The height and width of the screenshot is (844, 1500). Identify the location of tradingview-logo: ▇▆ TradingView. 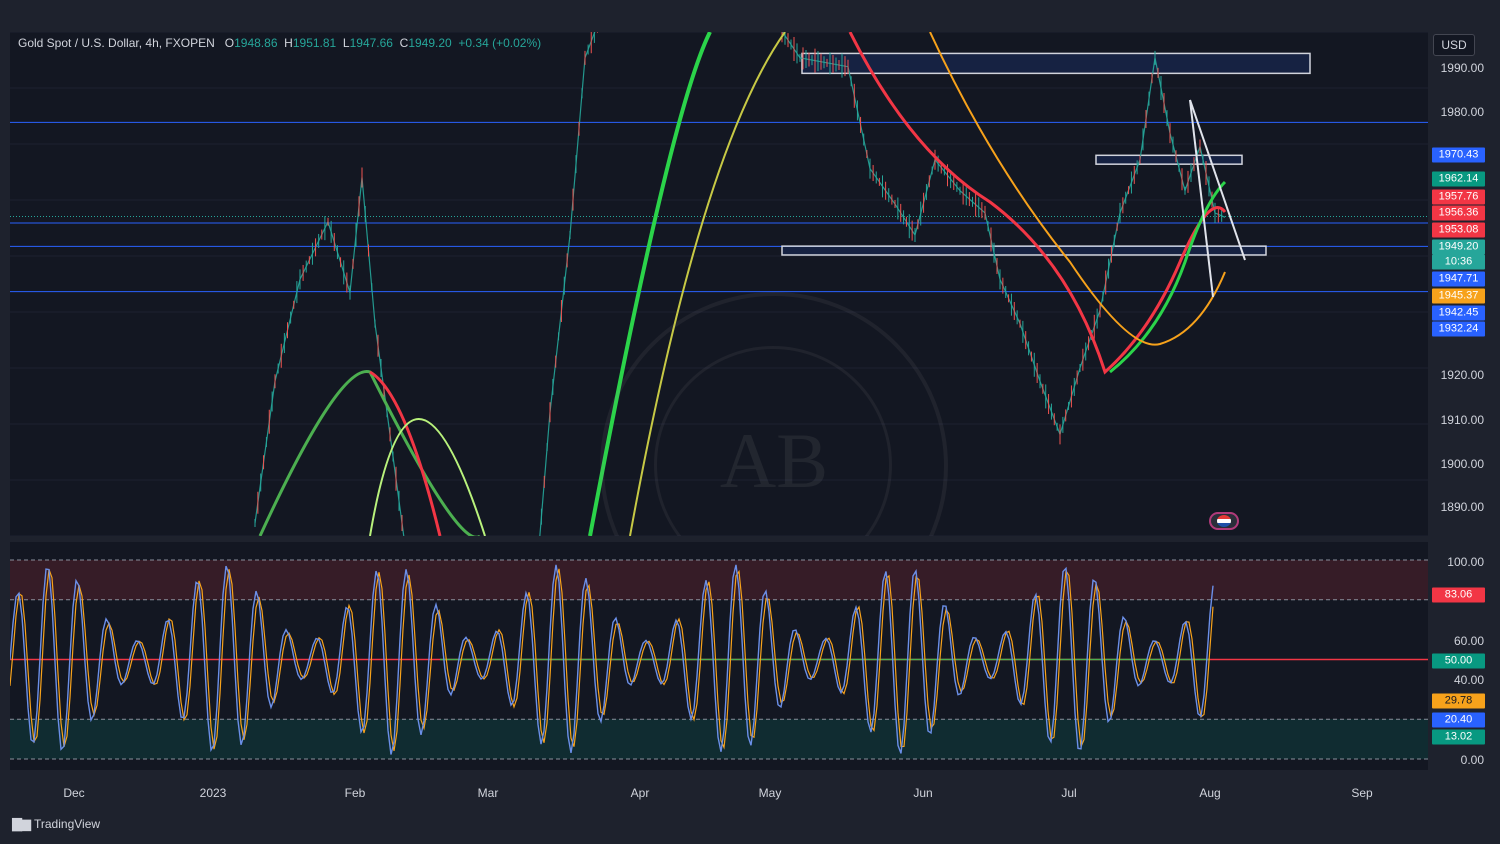
(56, 824).